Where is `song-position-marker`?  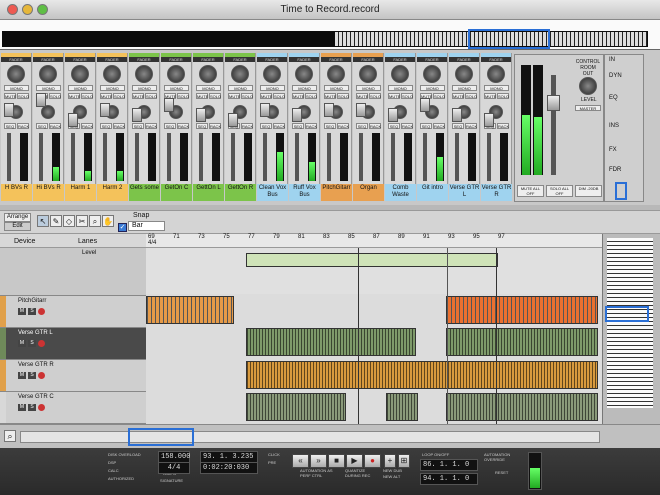 song-position-marker is located at coordinates (447, 336).